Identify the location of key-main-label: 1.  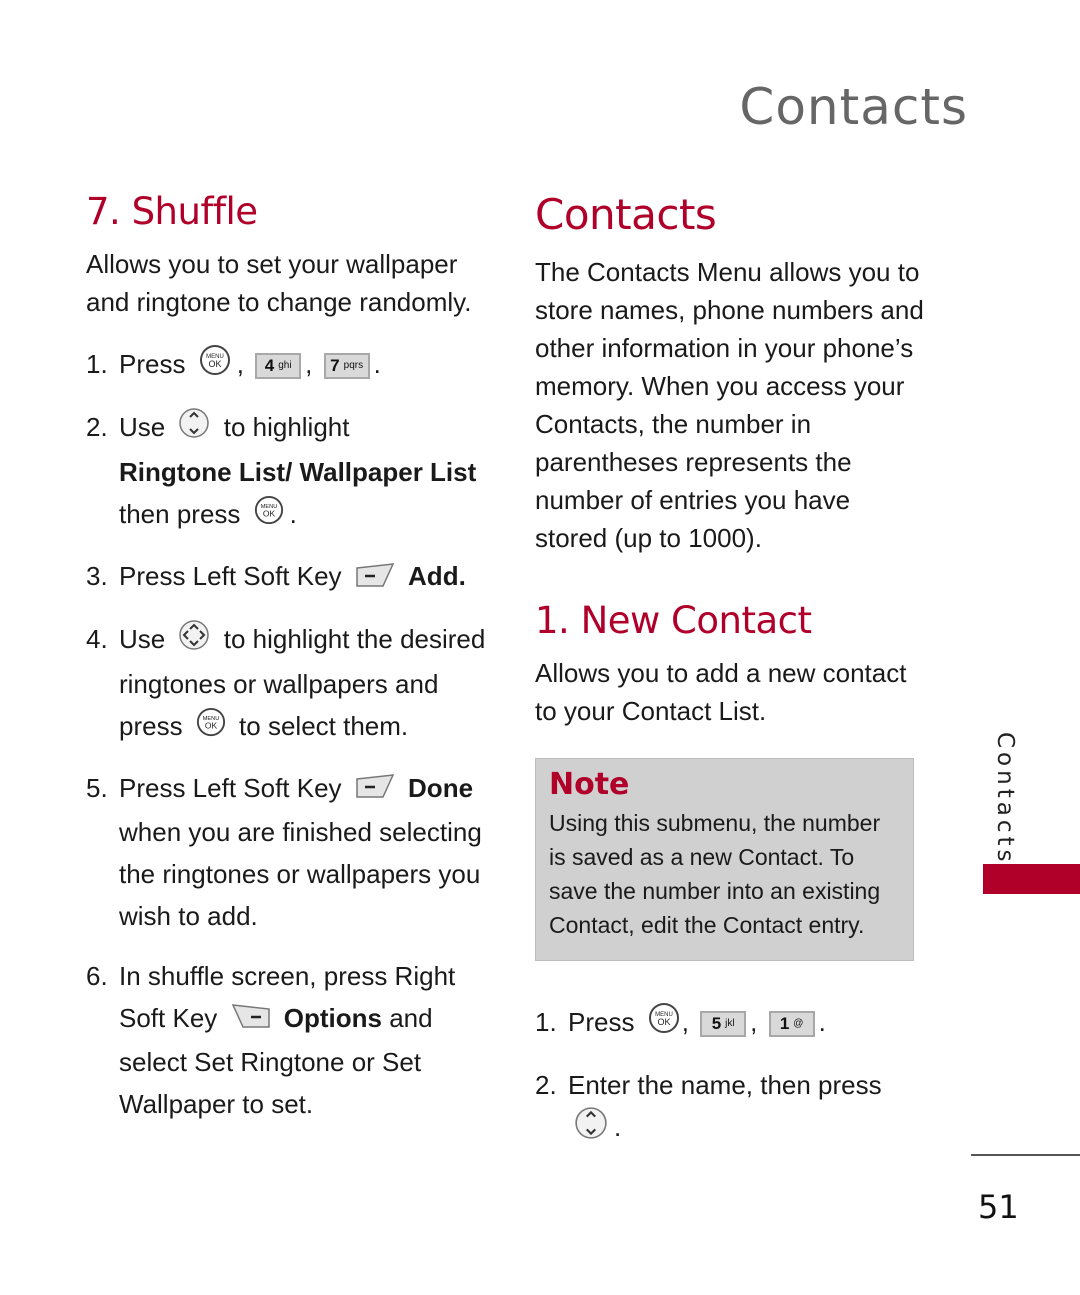
(784, 1024).